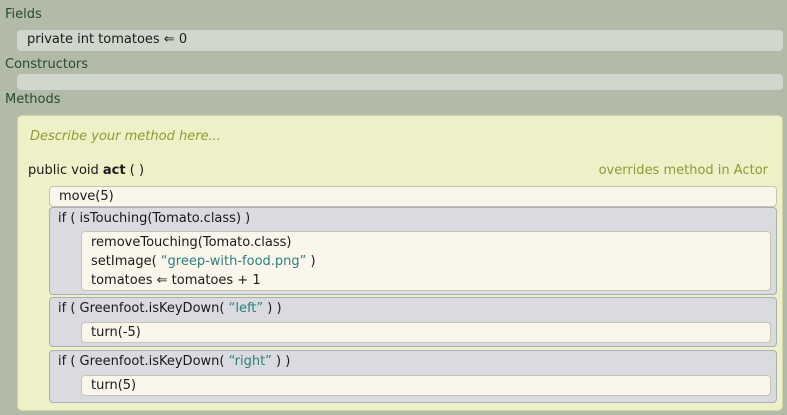  What do you see at coordinates (413, 196) in the screenshot?
I see `statement-move: move(5)` at bounding box center [413, 196].